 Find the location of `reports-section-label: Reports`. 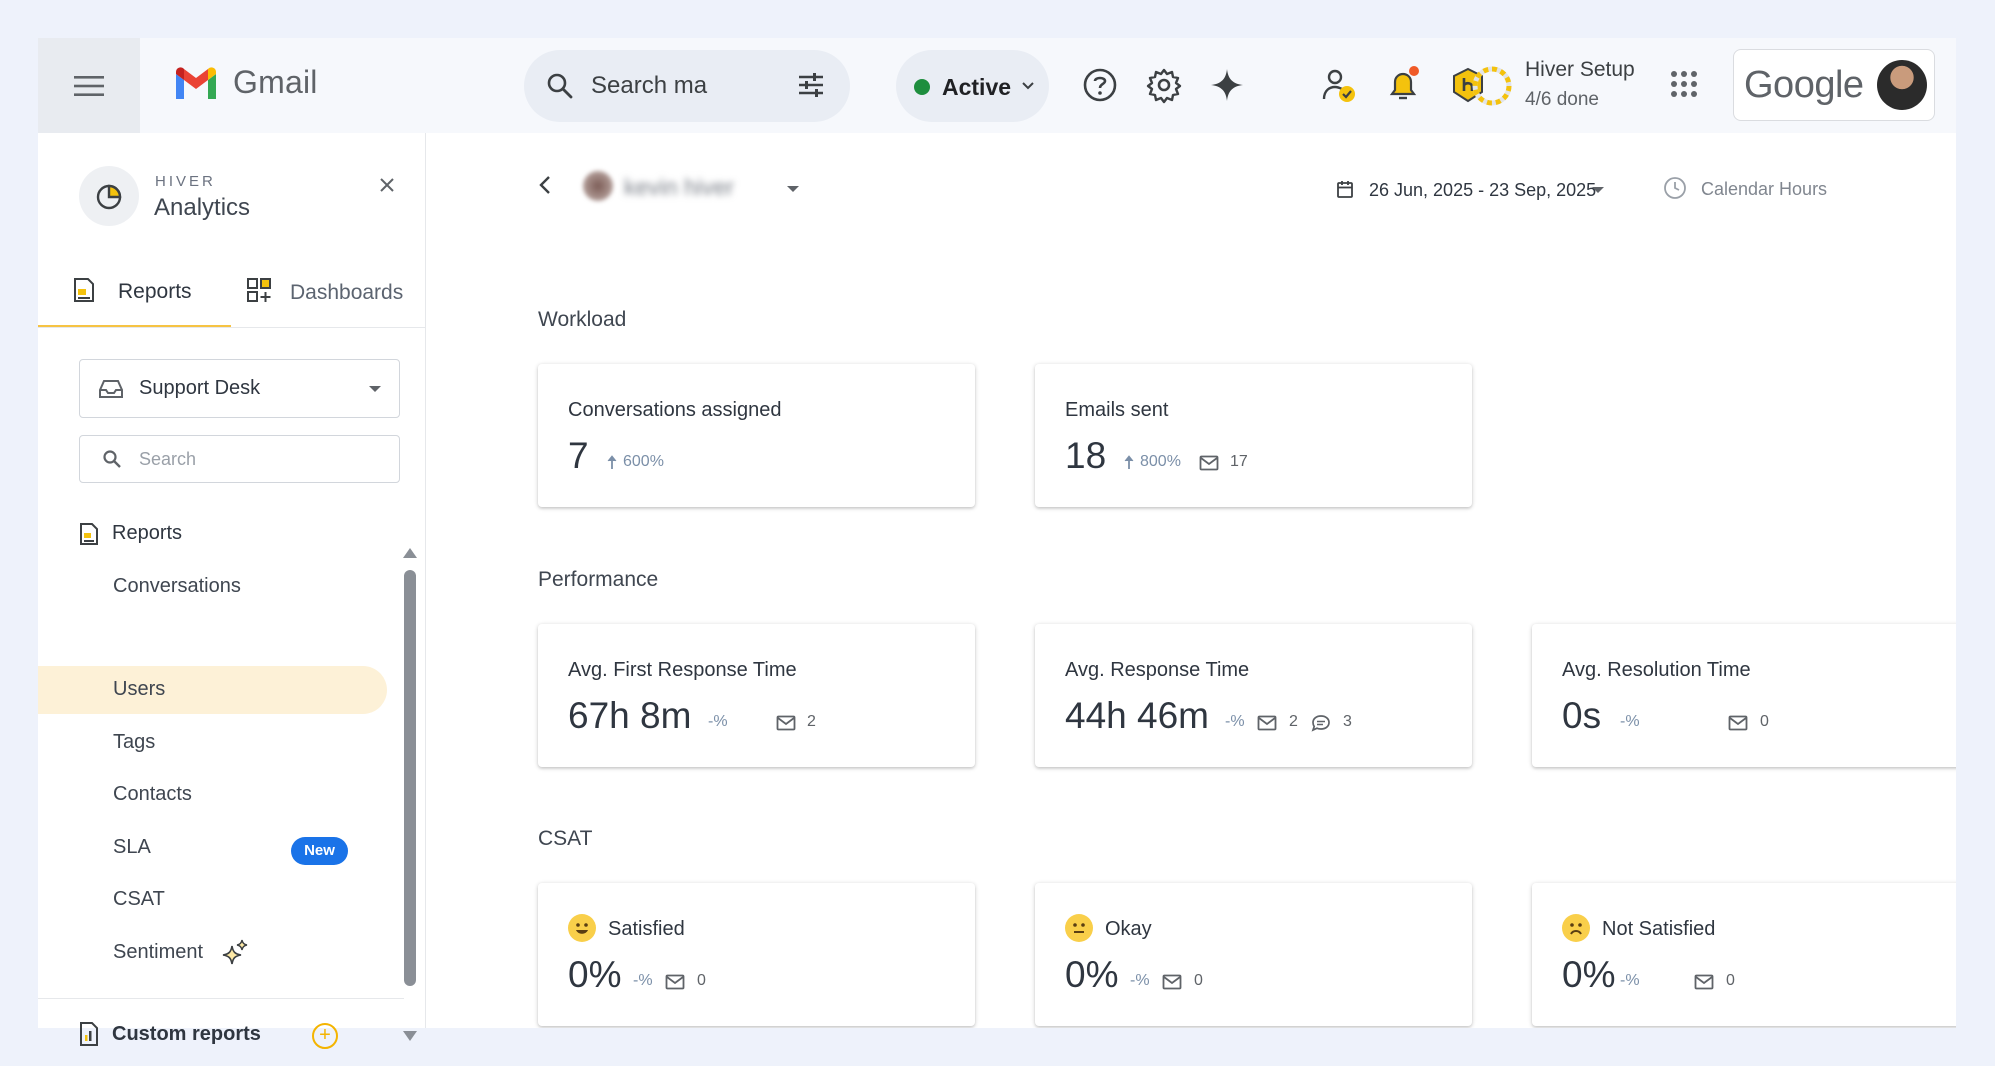

reports-section-label: Reports is located at coordinates (147, 533).